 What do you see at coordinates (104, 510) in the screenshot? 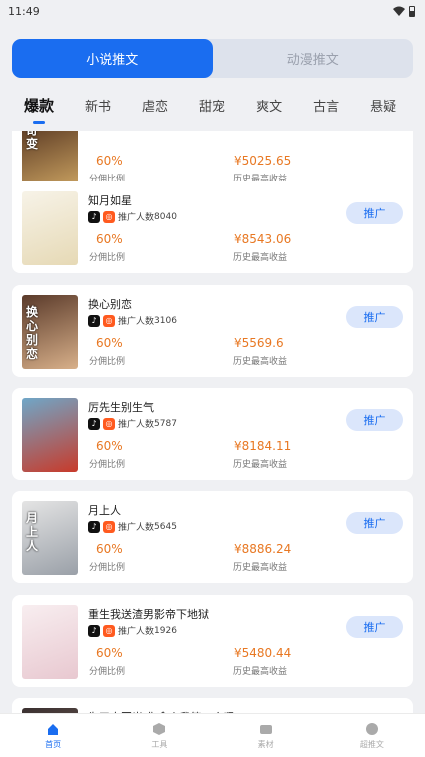
I see `book-title: 月上人` at bounding box center [104, 510].